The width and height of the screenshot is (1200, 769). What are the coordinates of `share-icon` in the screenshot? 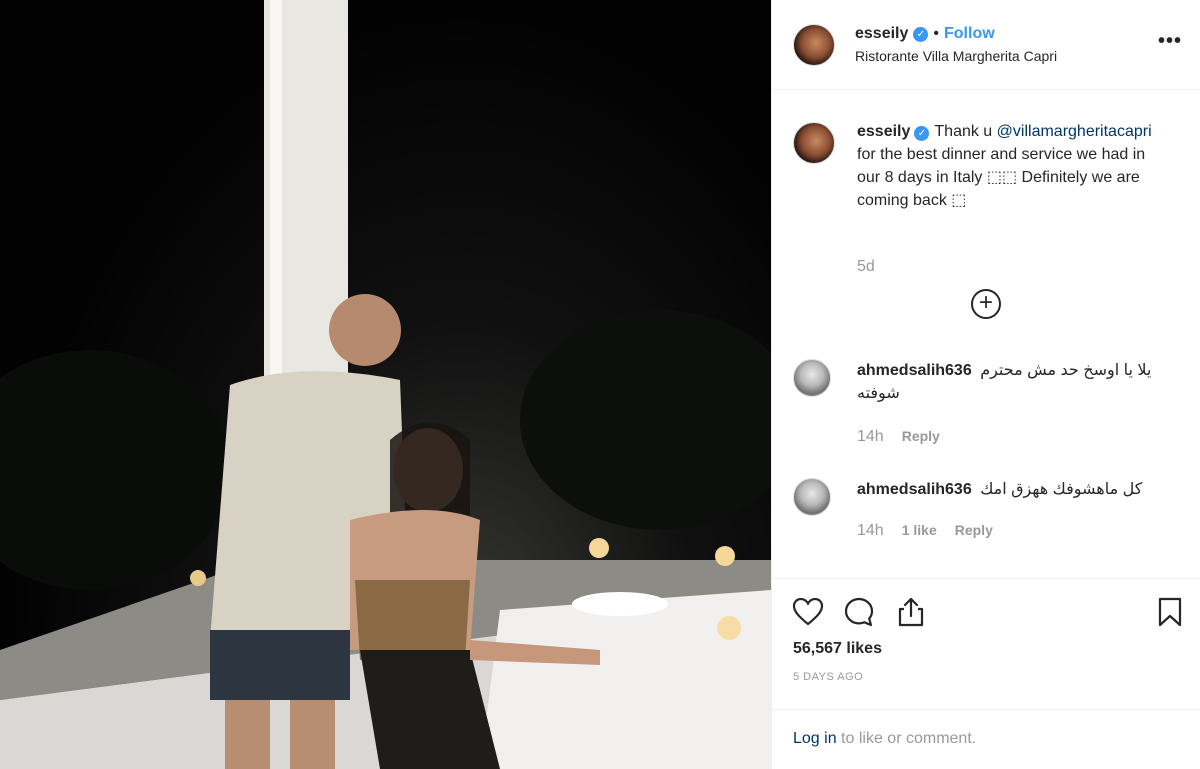 It's located at (911, 612).